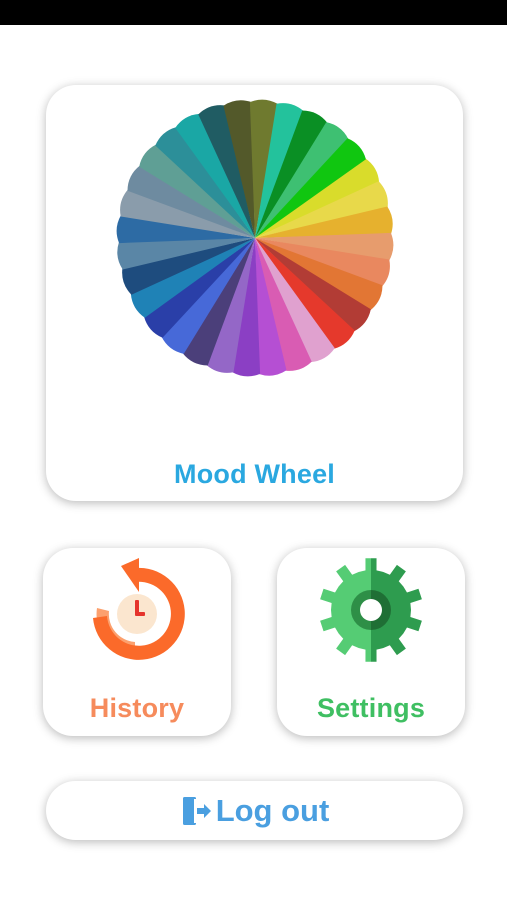 The width and height of the screenshot is (507, 900). I want to click on settings-label: Settings, so click(371, 708).